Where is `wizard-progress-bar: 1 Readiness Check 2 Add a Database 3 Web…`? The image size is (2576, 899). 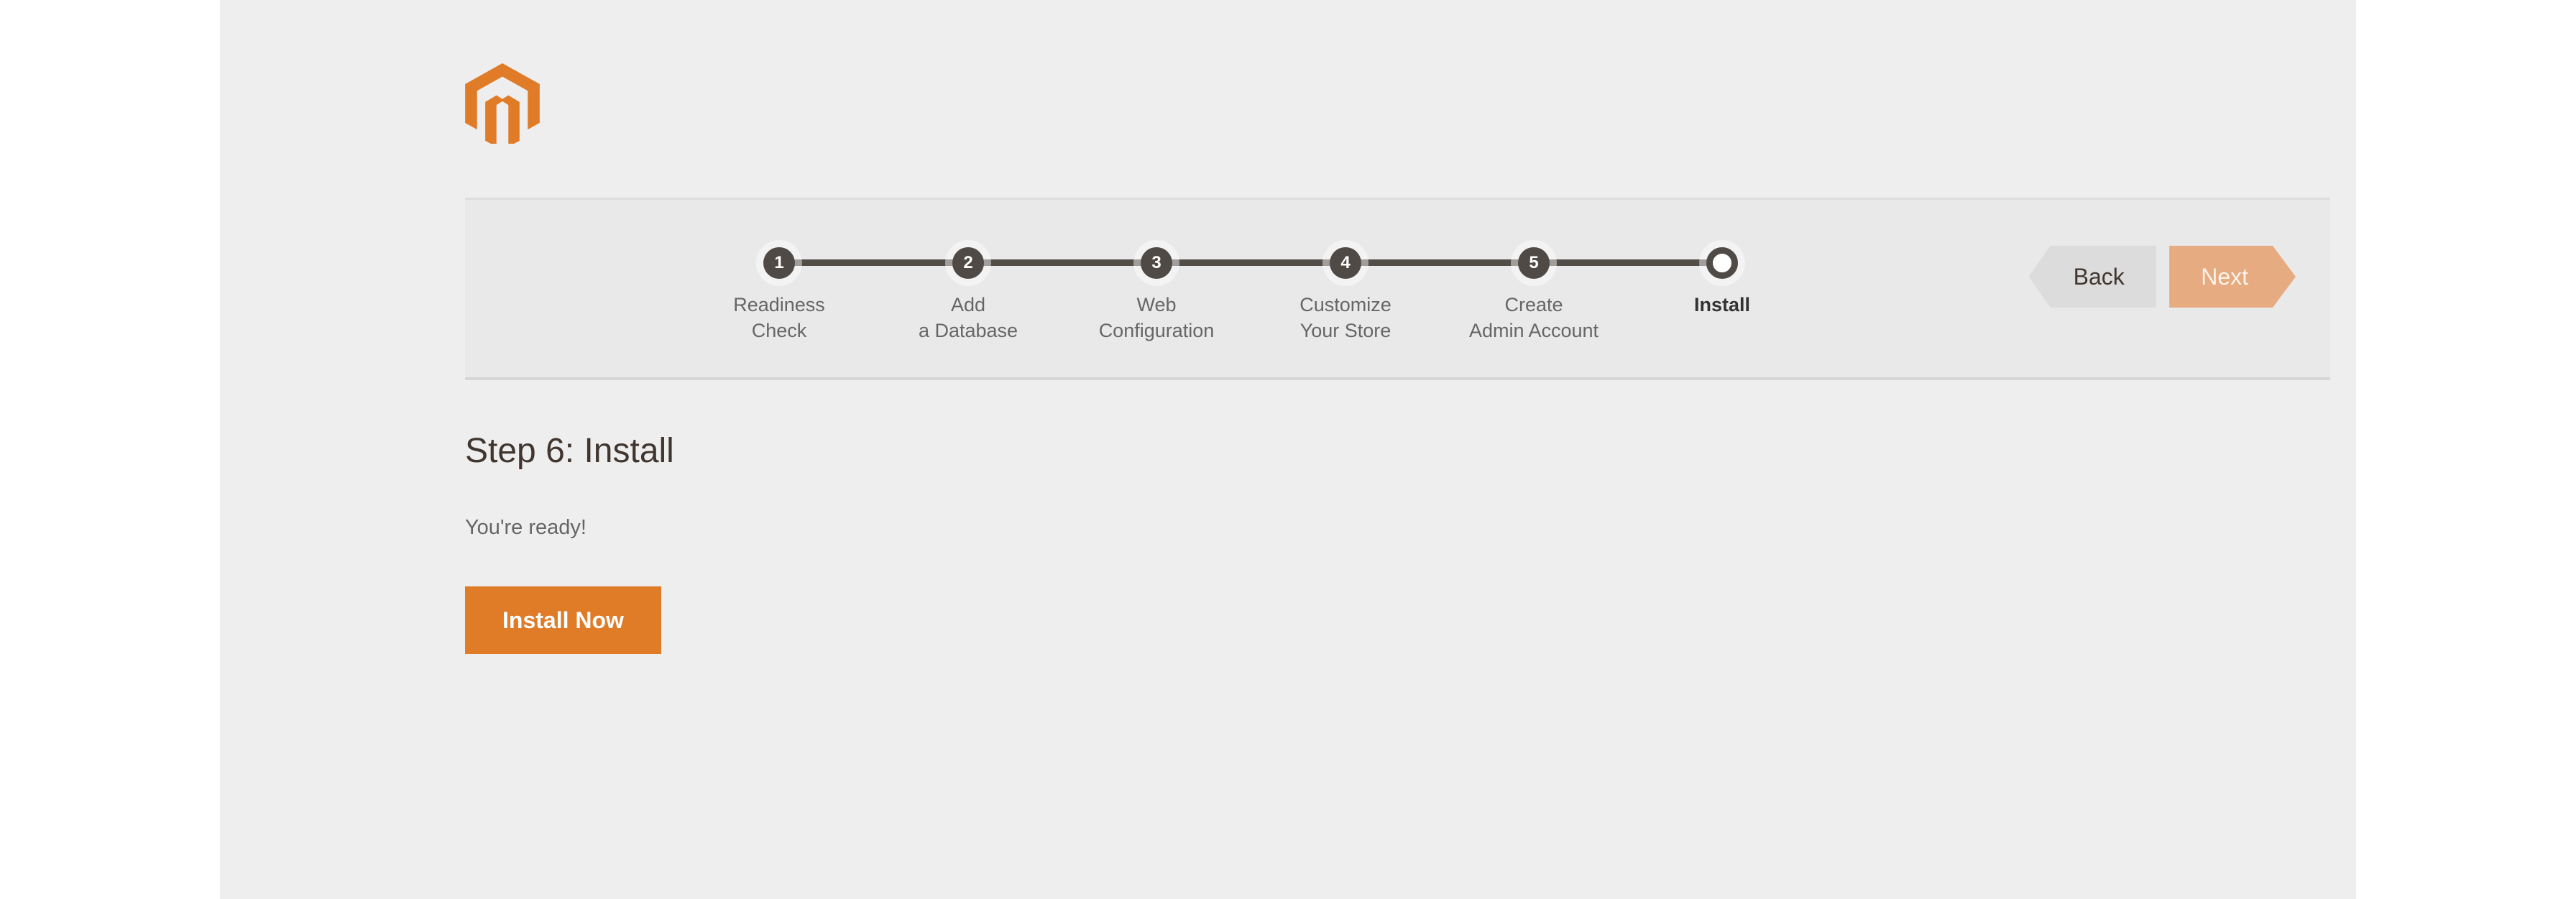
wizard-progress-bar: 1 Readiness Check 2 Add a Database 3 Web… is located at coordinates (1397, 289).